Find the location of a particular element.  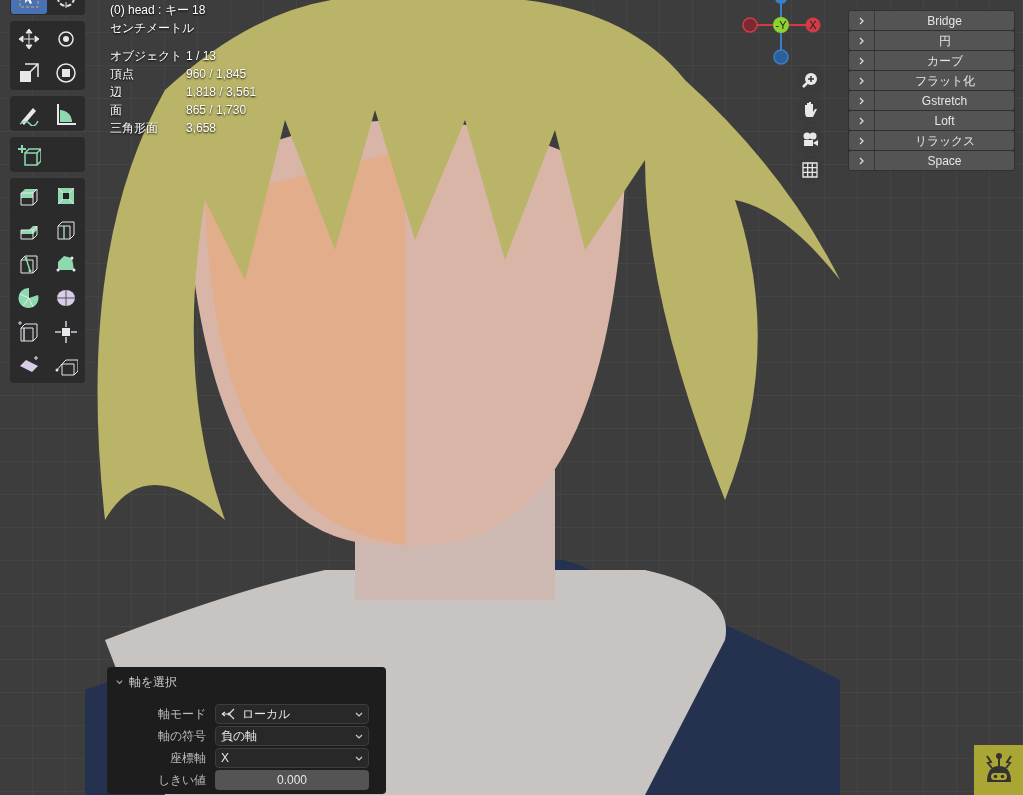

dropdown-field: X is located at coordinates (292, 758).